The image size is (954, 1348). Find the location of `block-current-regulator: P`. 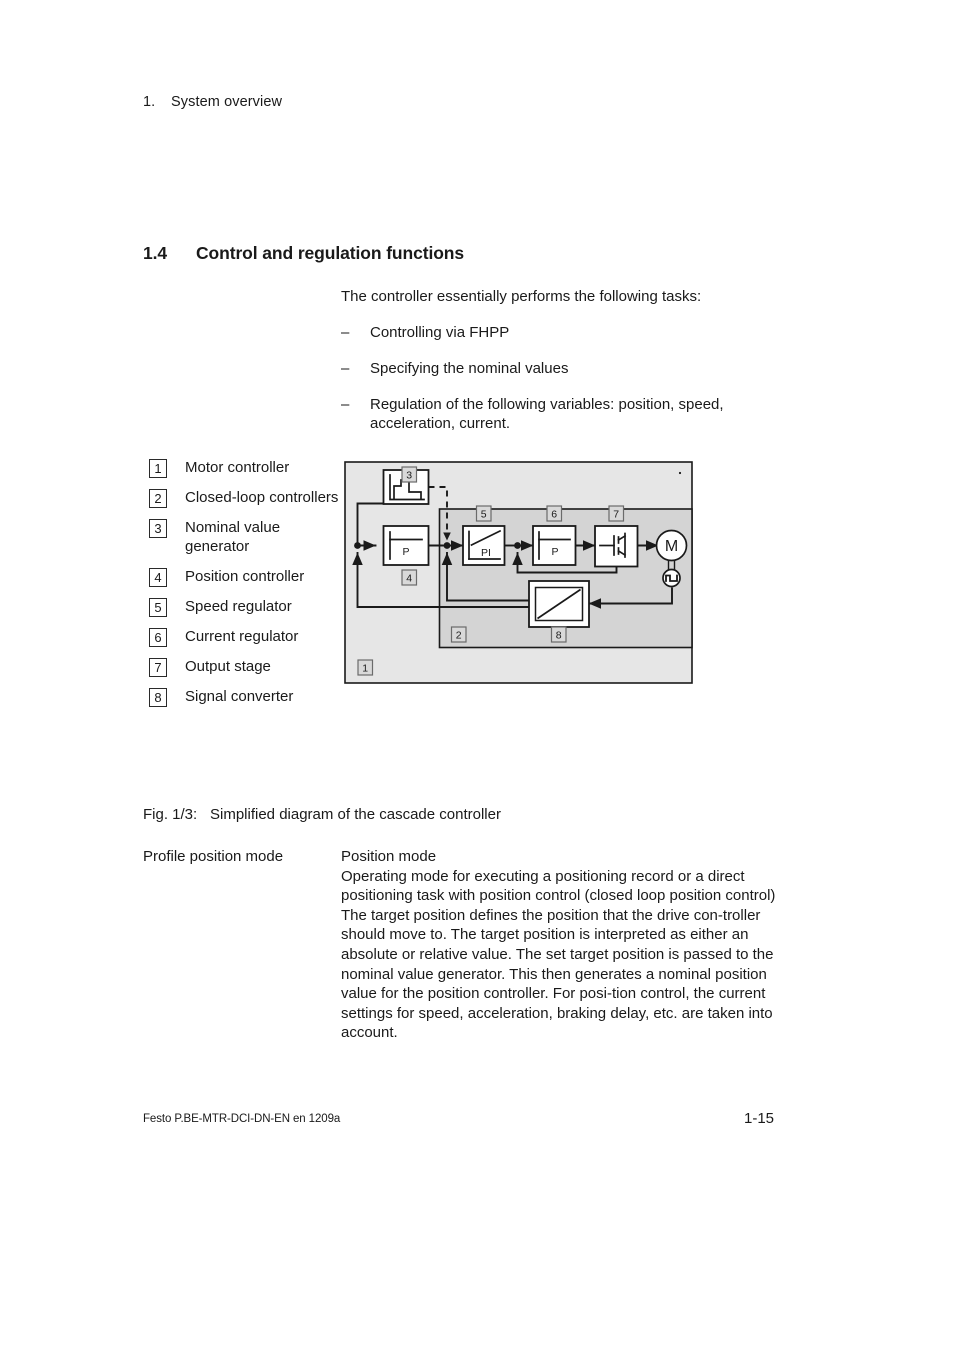

block-current-regulator: P is located at coordinates (554, 545).